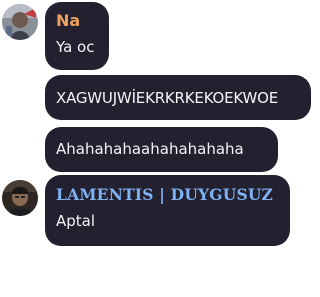 The image size is (320, 297). Describe the element at coordinates (77, 36) in the screenshot. I see `message-bubble: Na Ya oc` at that location.